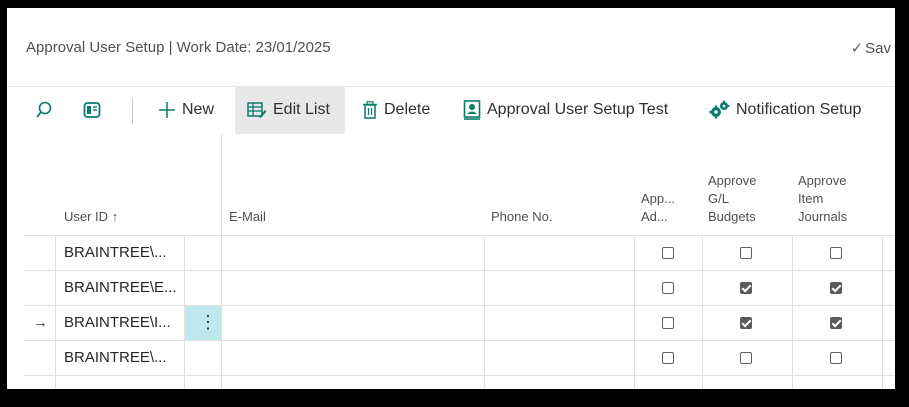 Image resolution: width=909 pixels, height=407 pixels. What do you see at coordinates (732, 216) in the screenshot?
I see `header-line: Budgets` at bounding box center [732, 216].